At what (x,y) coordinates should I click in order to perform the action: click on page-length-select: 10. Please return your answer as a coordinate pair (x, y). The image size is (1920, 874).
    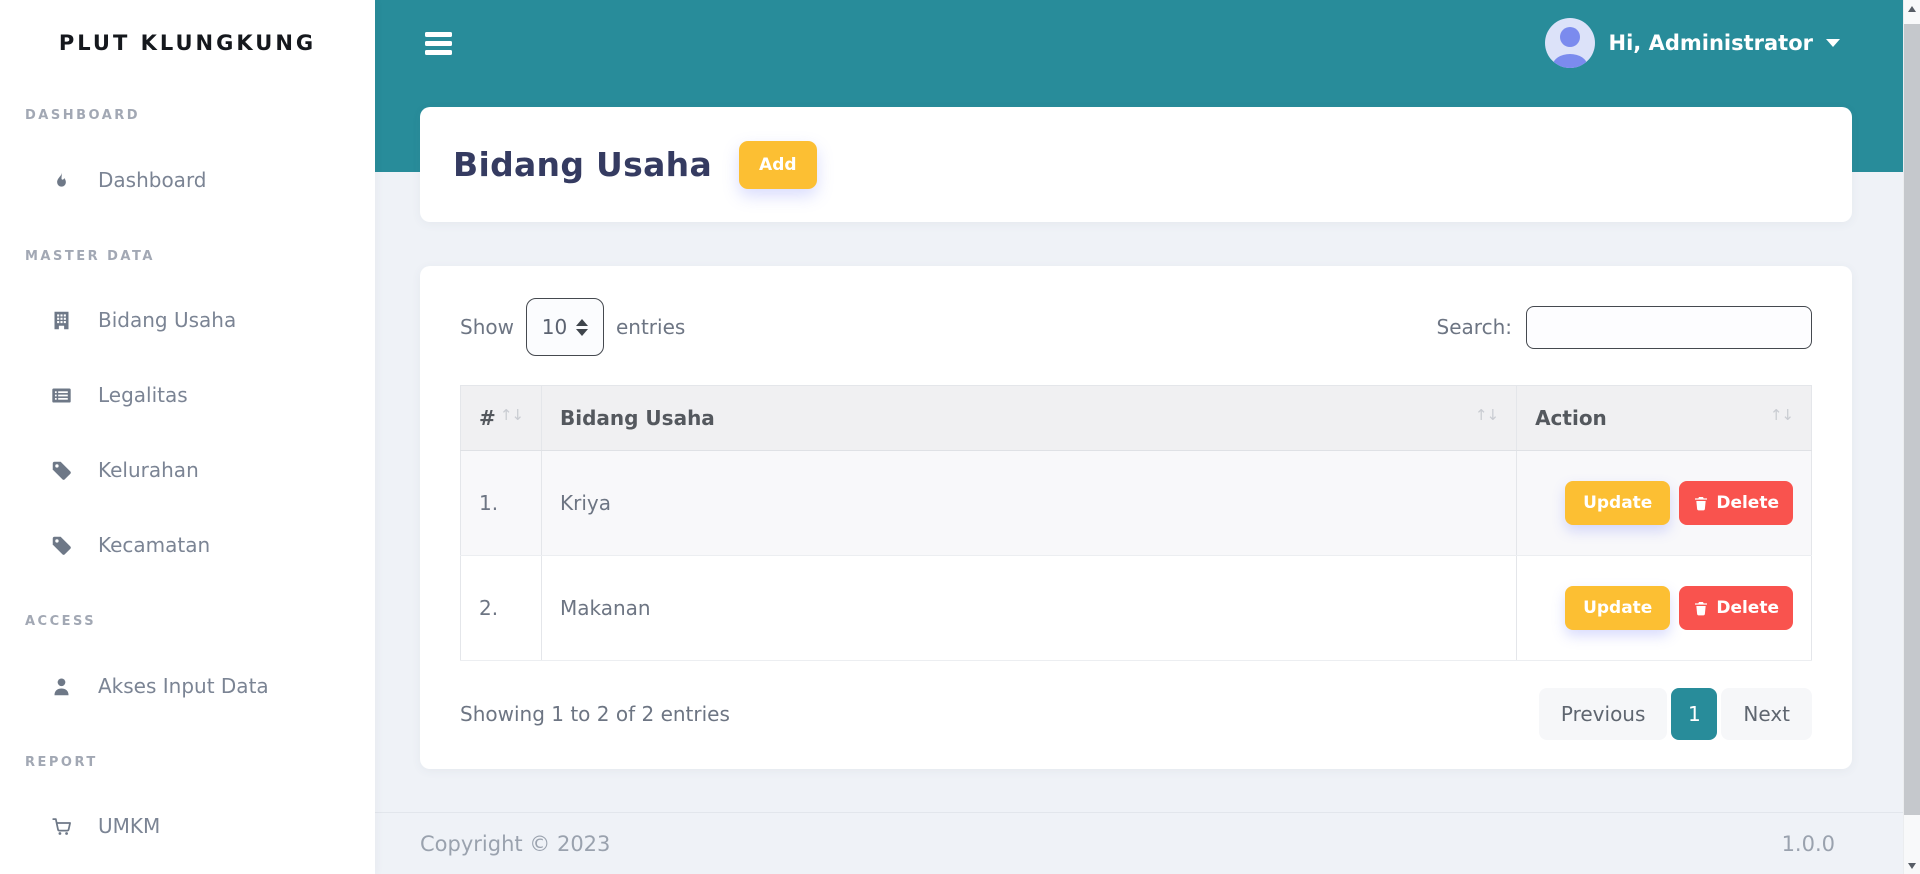
    Looking at the image, I should click on (564, 327).